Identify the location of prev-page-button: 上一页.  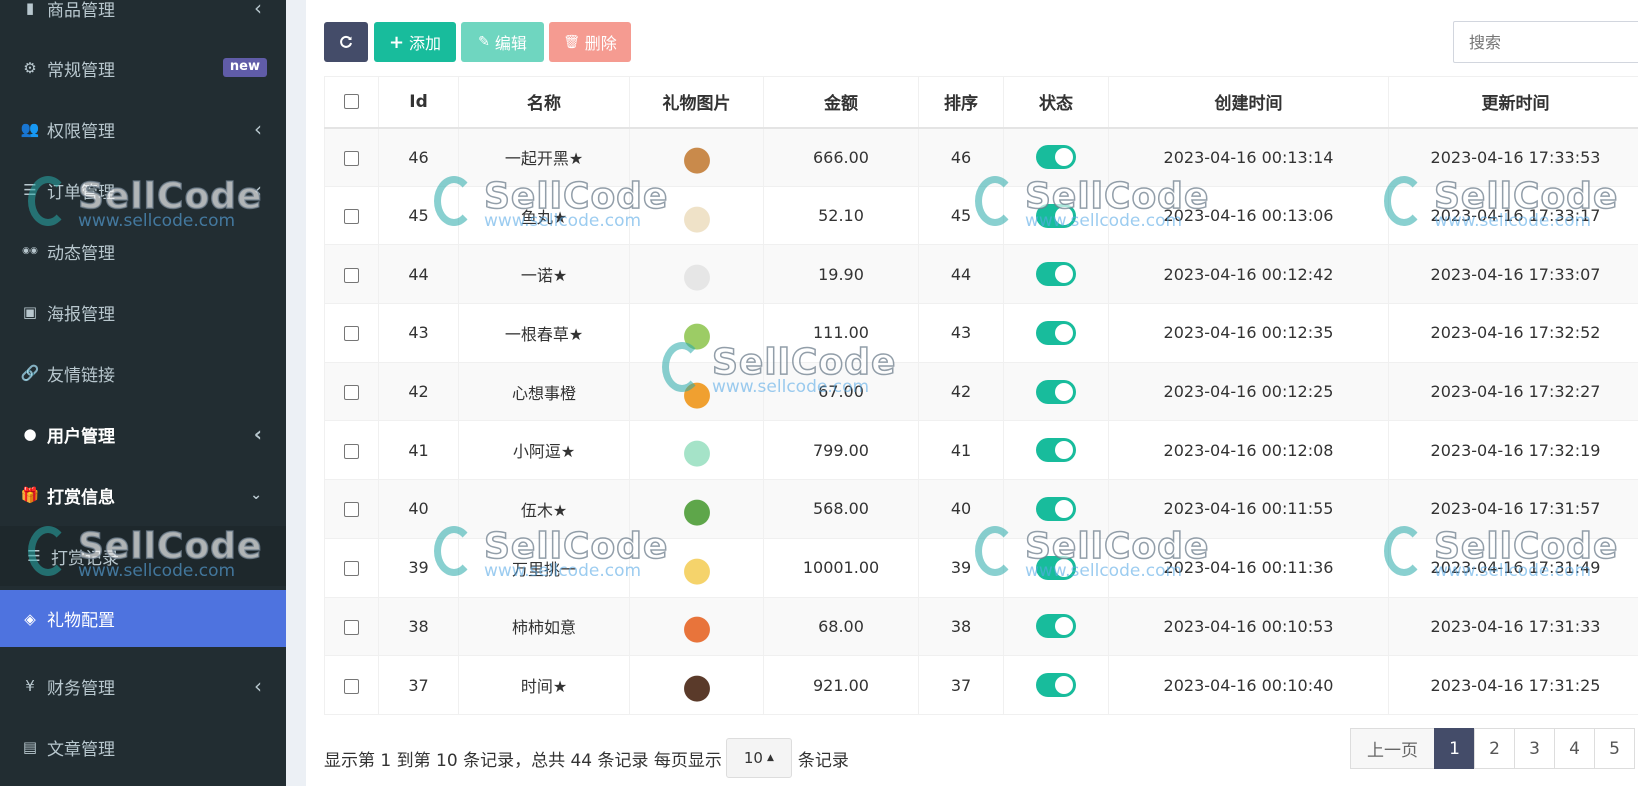
(1392, 748).